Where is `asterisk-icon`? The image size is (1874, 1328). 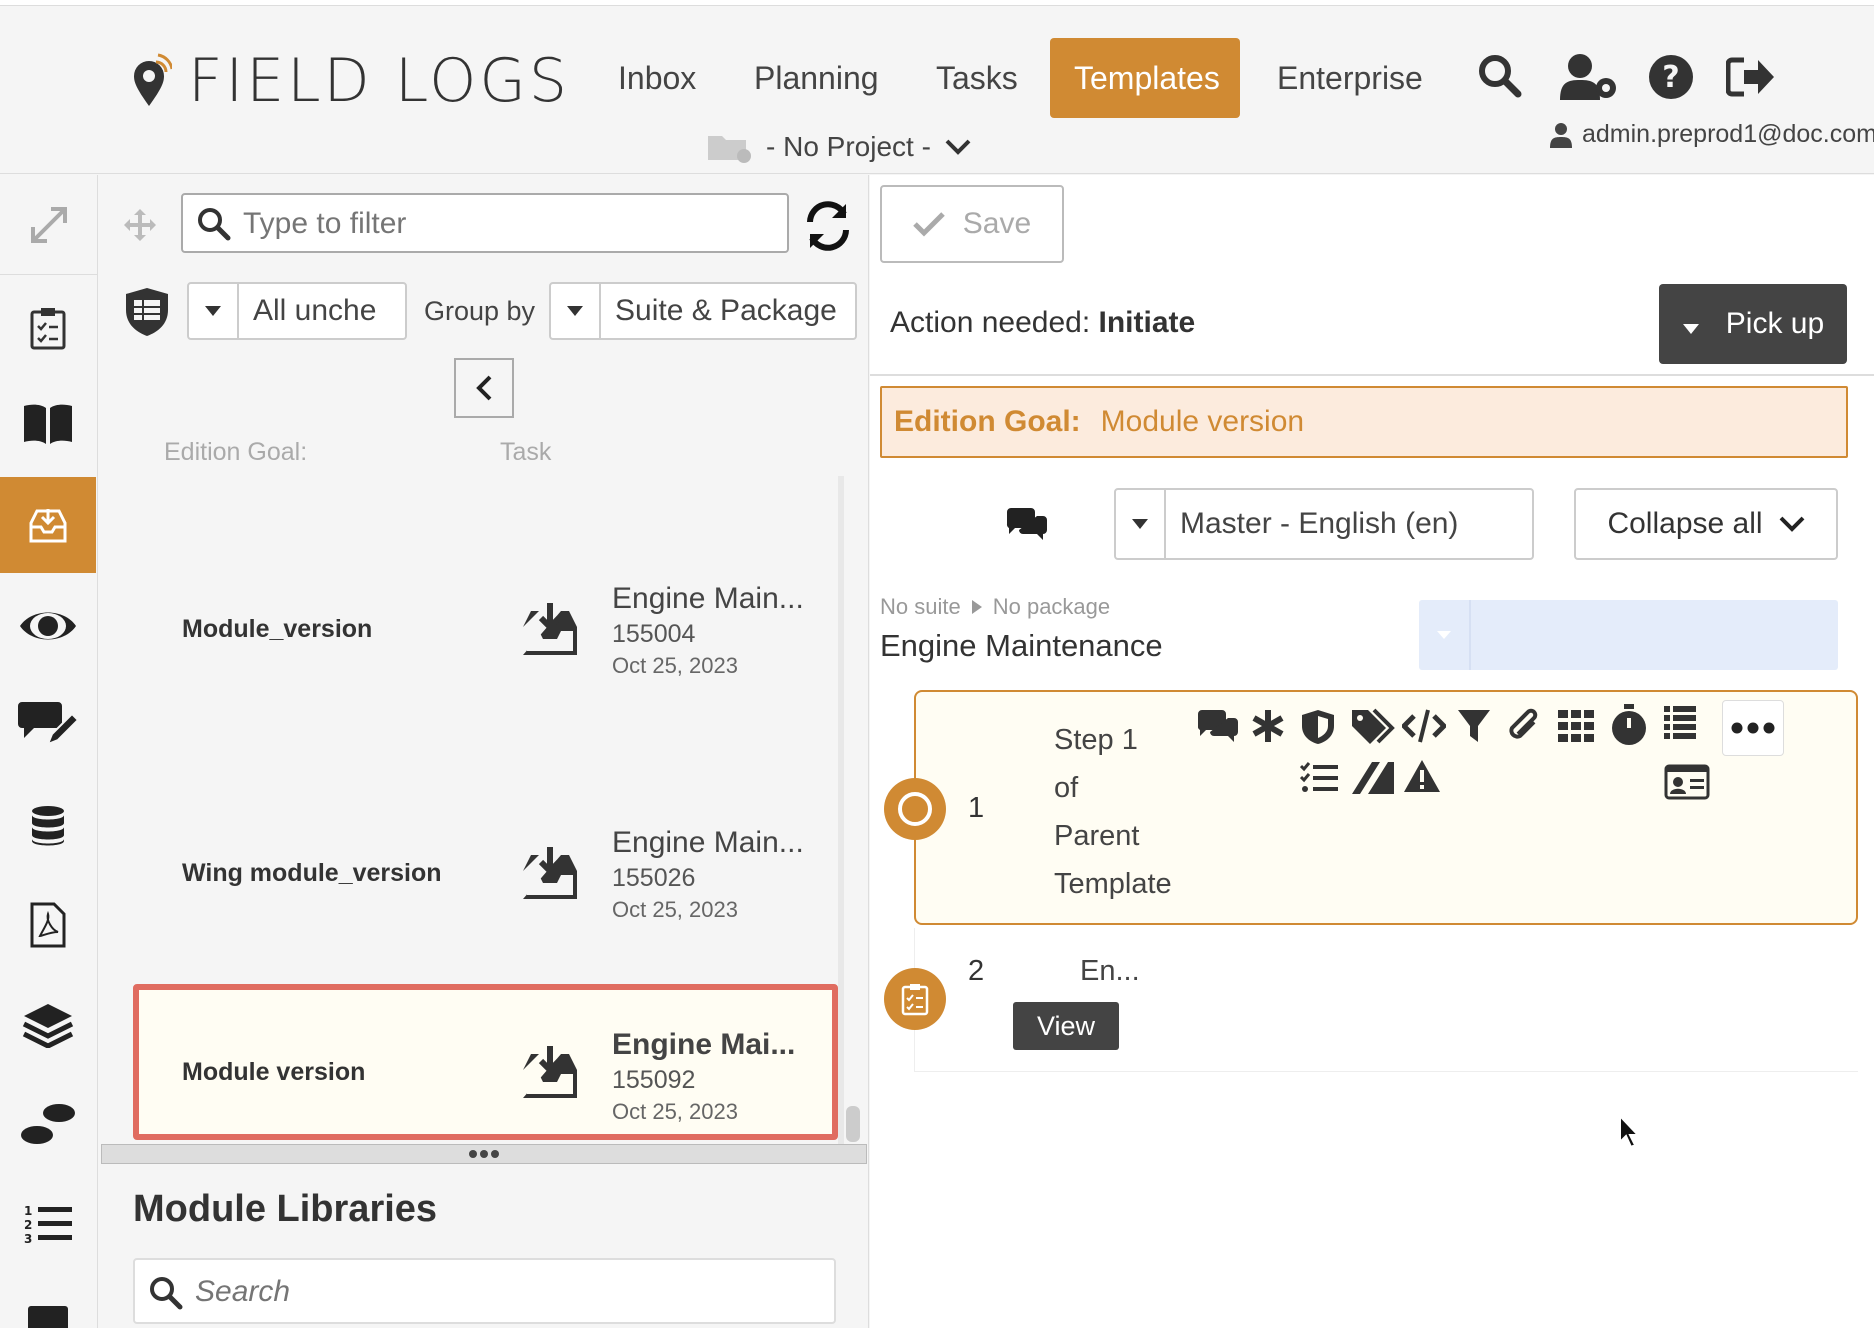 asterisk-icon is located at coordinates (1268, 726).